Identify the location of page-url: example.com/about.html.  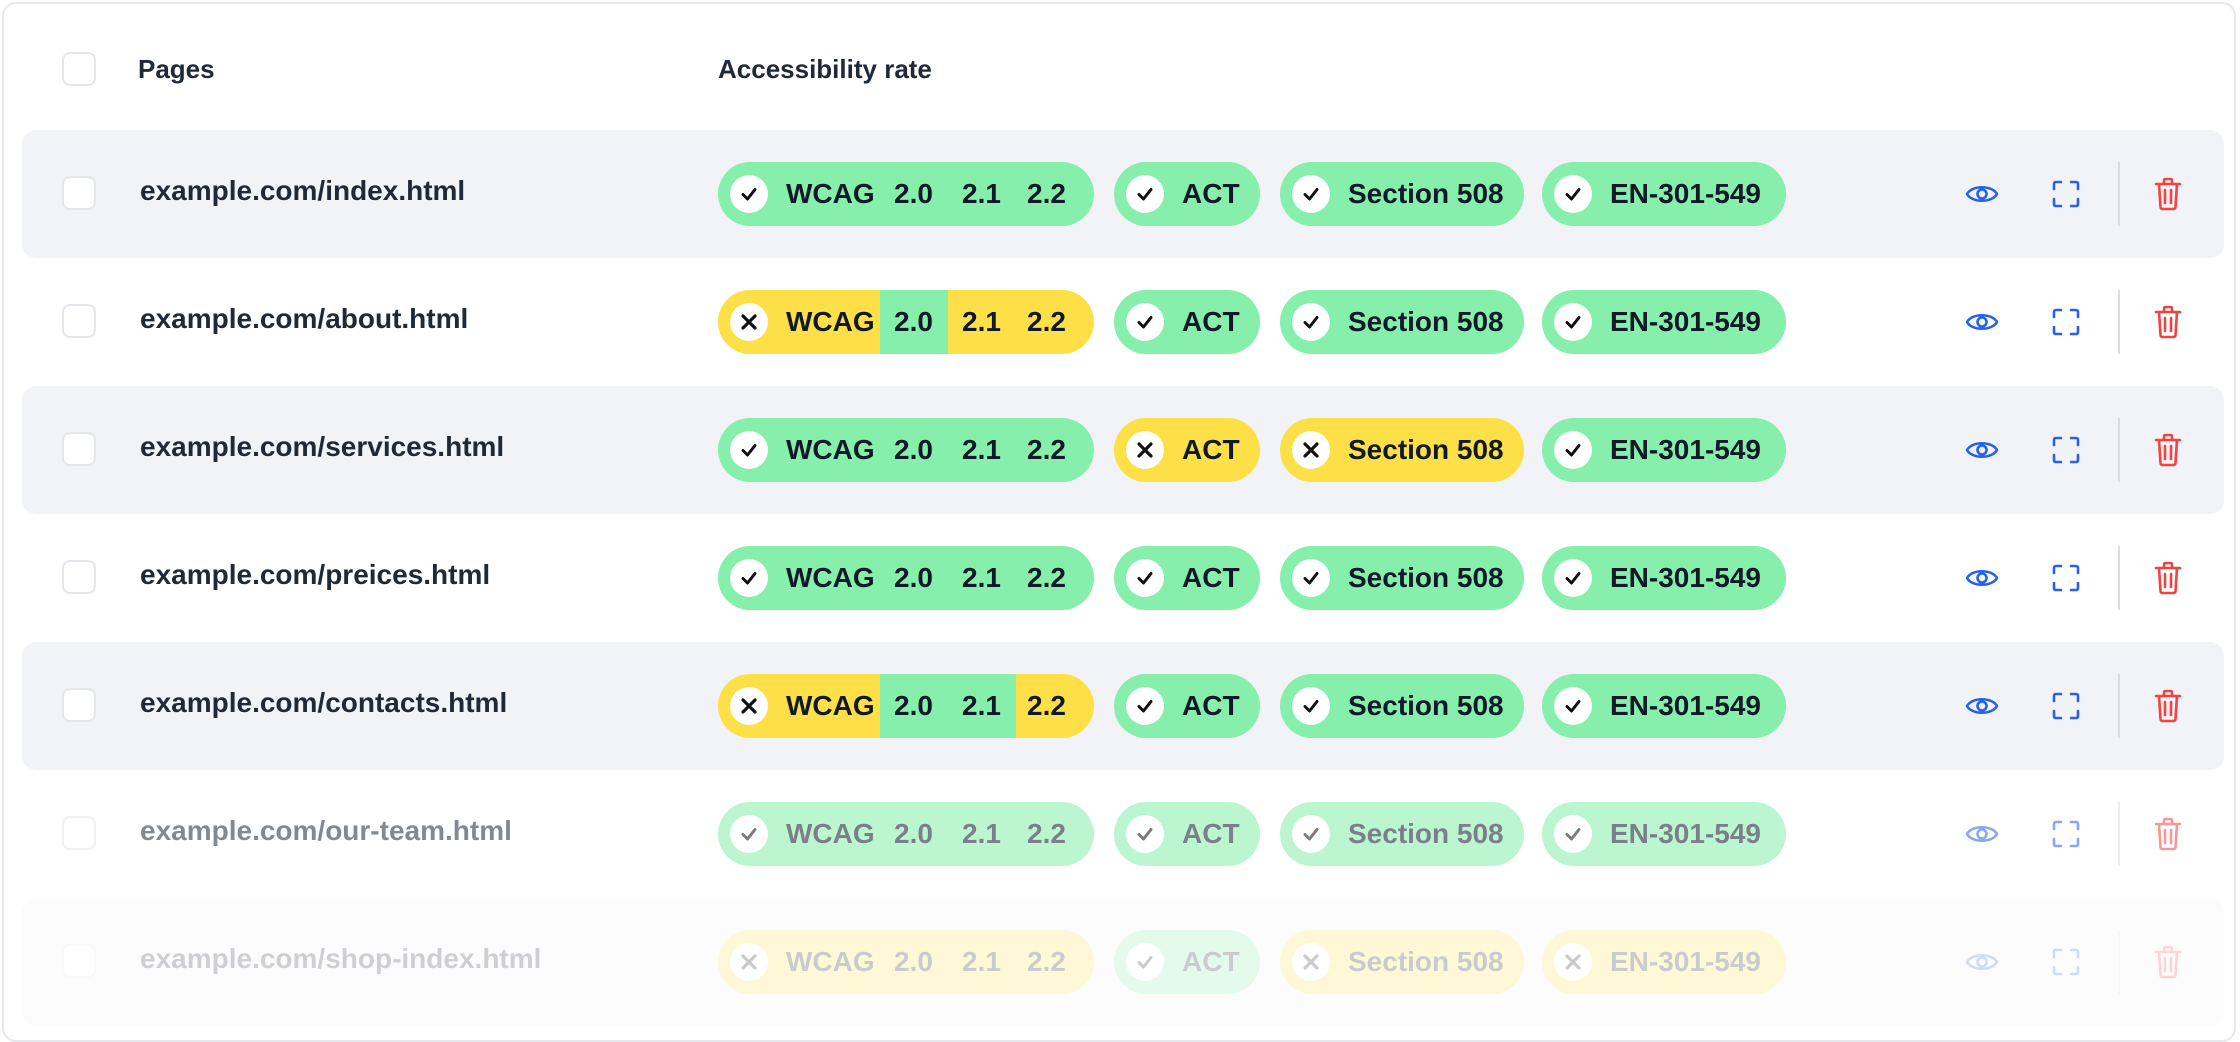
(304, 319).